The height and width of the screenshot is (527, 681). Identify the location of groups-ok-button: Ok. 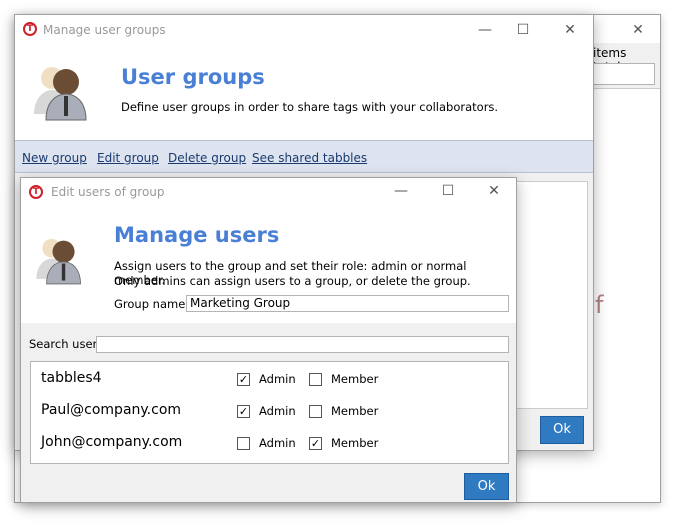
(562, 430).